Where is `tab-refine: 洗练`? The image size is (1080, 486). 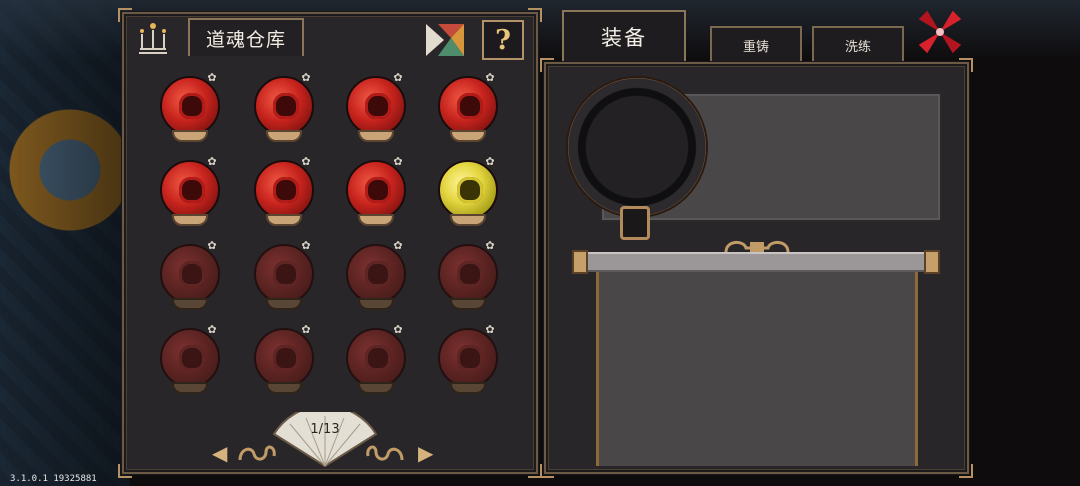 tab-refine: 洗练 is located at coordinates (858, 44).